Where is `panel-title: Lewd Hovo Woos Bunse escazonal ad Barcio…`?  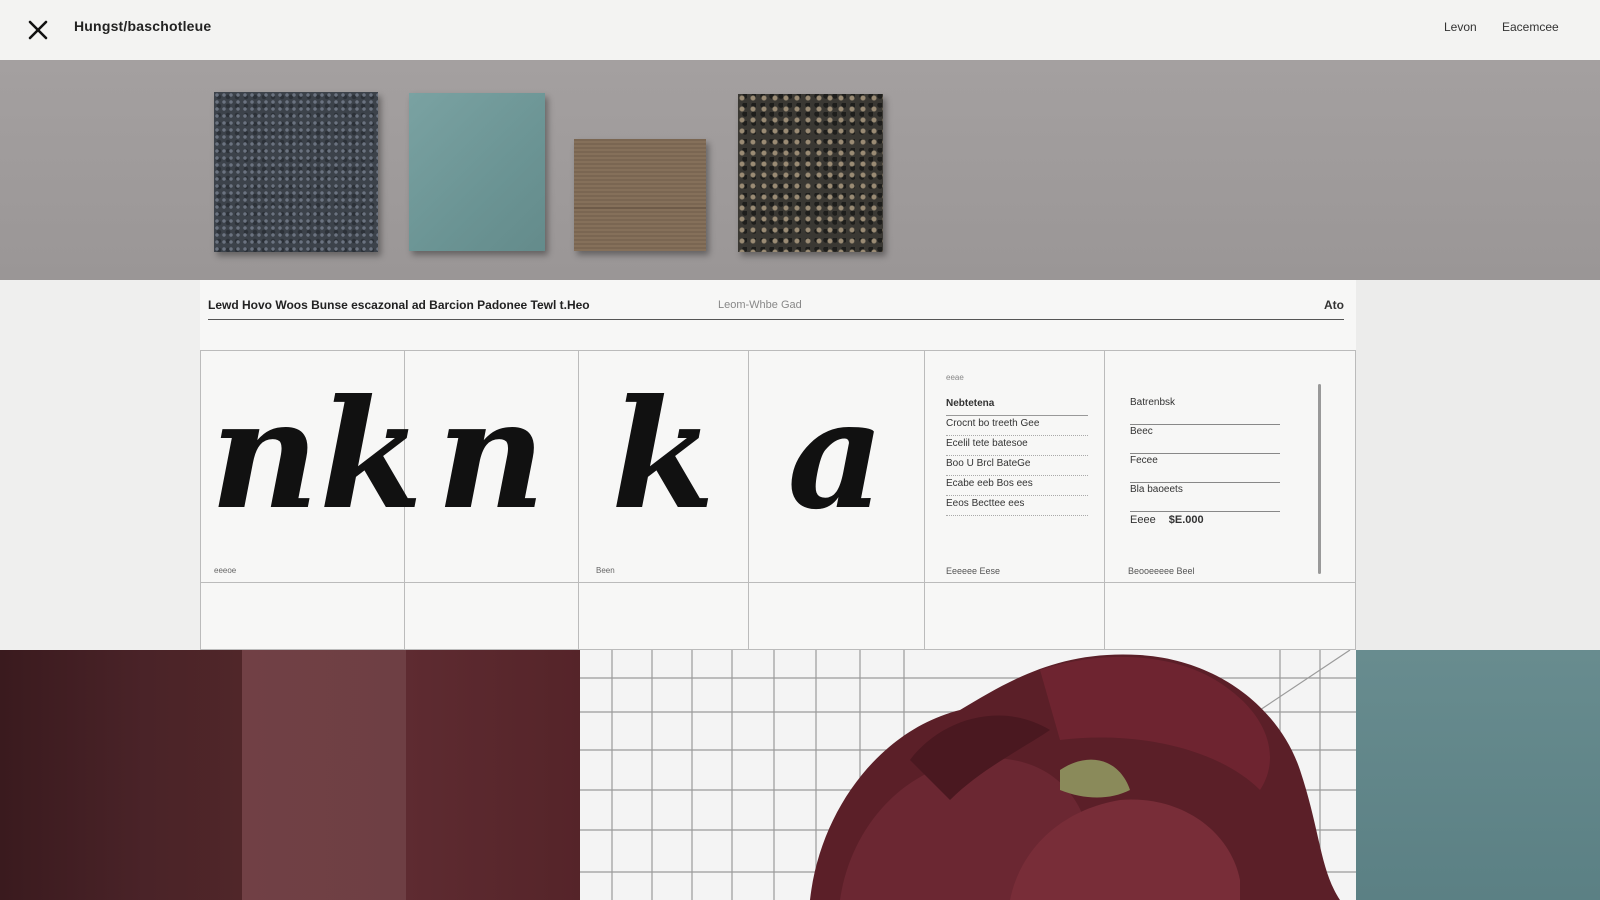
panel-title: Lewd Hovo Woos Bunse escazonal ad Barcio… is located at coordinates (399, 305).